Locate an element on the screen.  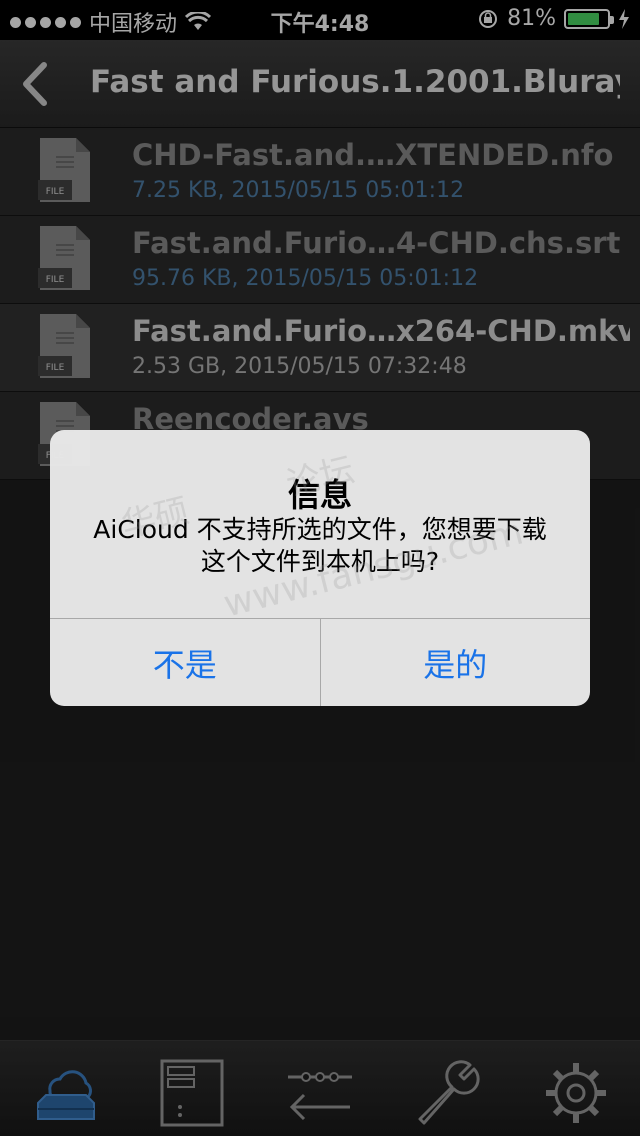
cancel-button: 不是 is located at coordinates (185, 662).